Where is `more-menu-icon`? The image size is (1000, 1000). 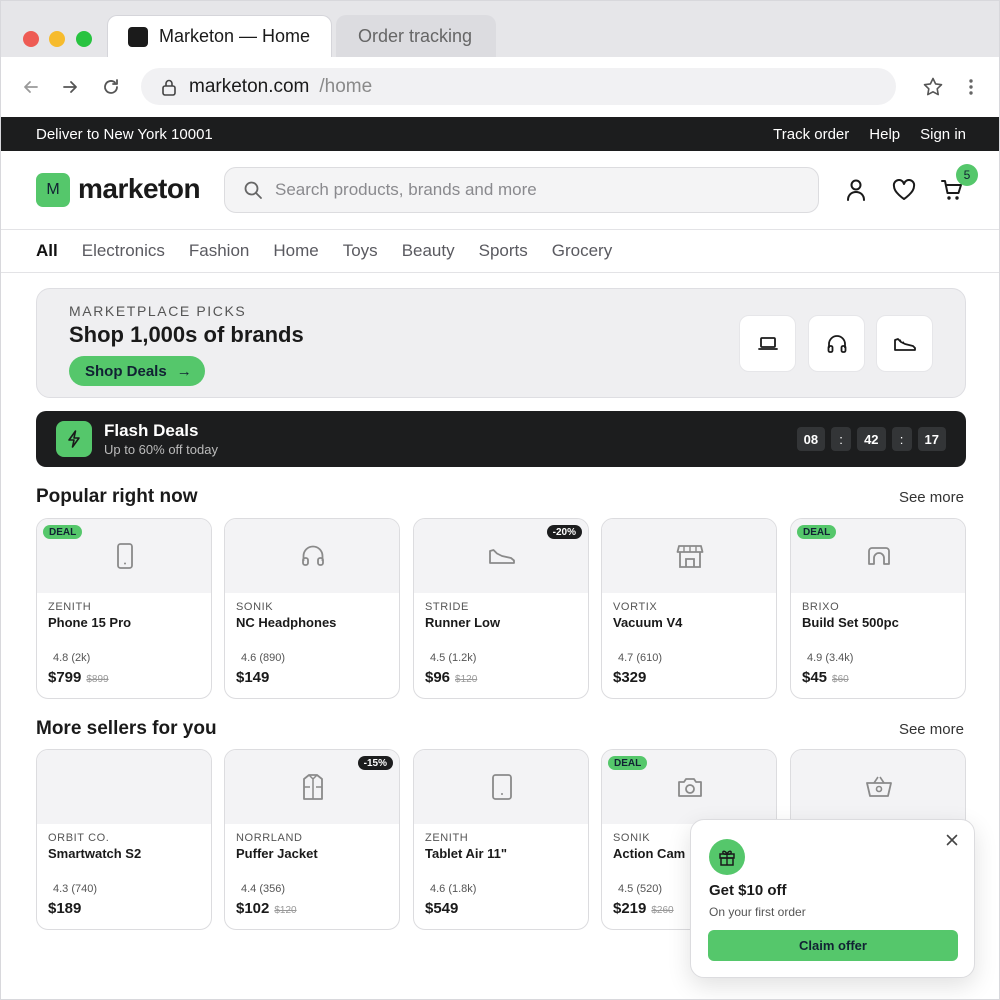 more-menu-icon is located at coordinates (971, 87).